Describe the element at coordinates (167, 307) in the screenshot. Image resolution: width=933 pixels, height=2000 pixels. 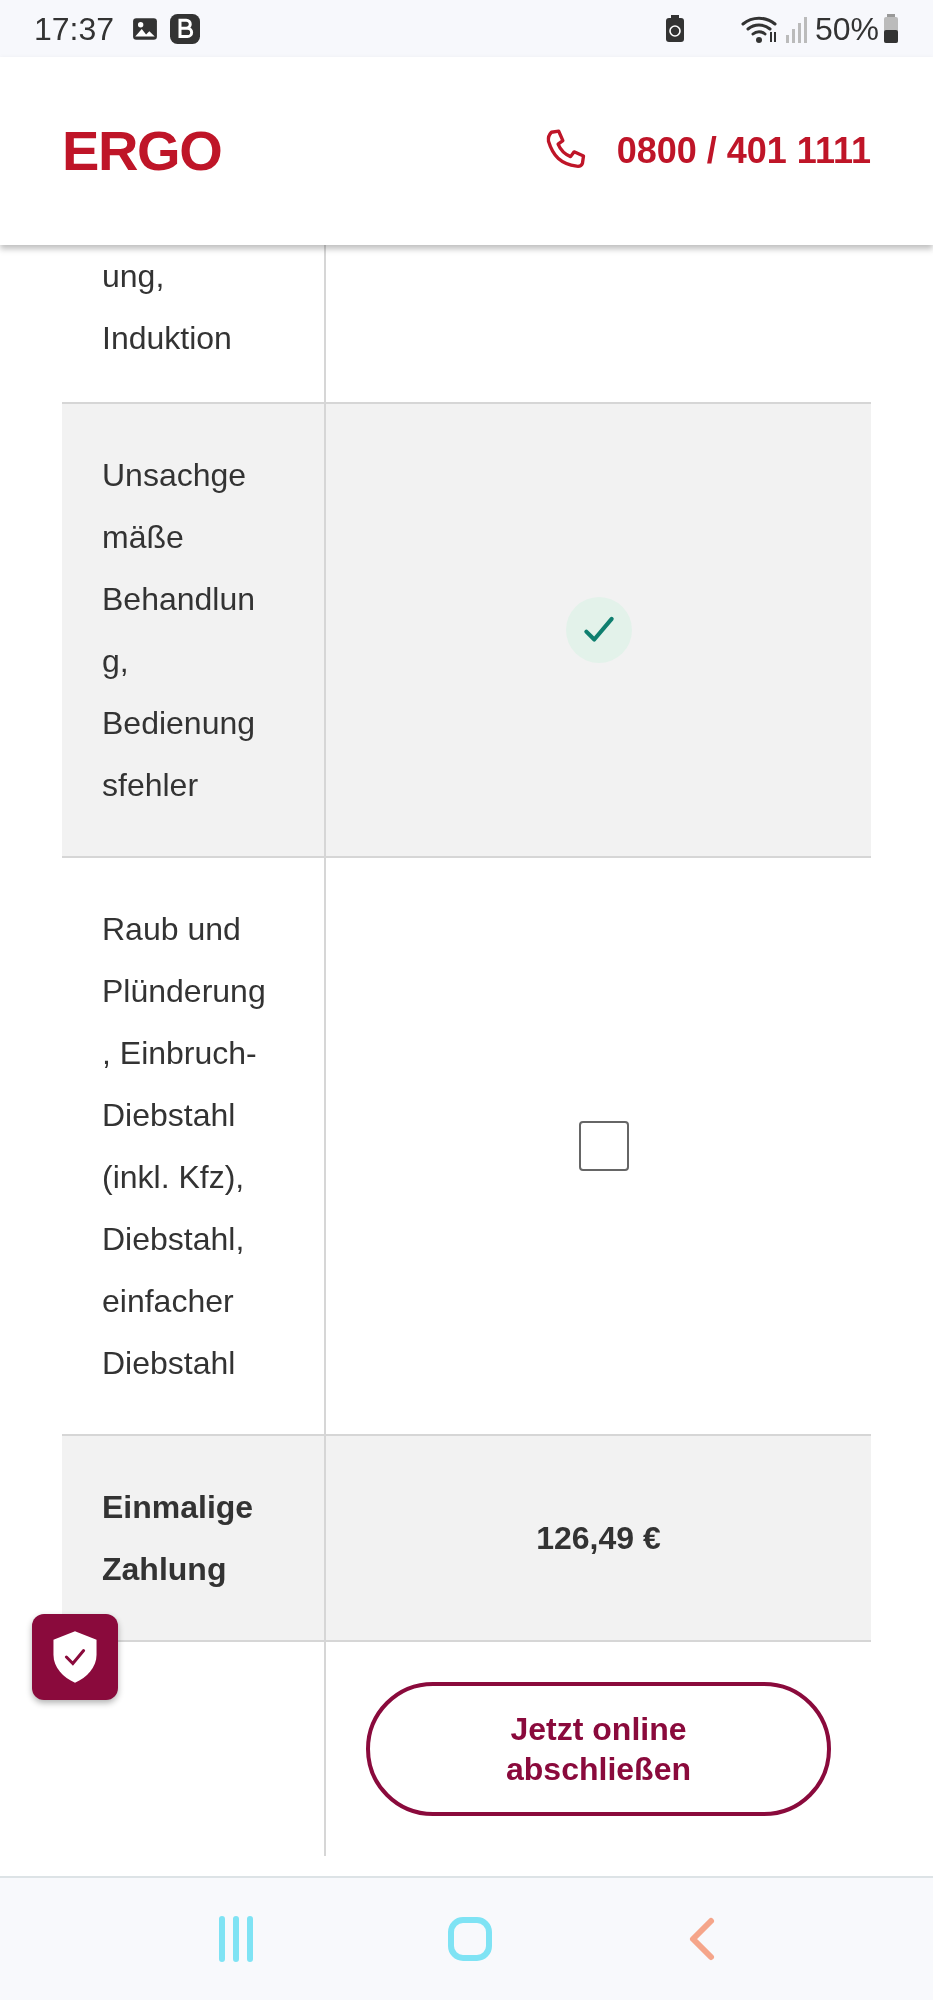
I see `row-label: ung, Induktion` at that location.